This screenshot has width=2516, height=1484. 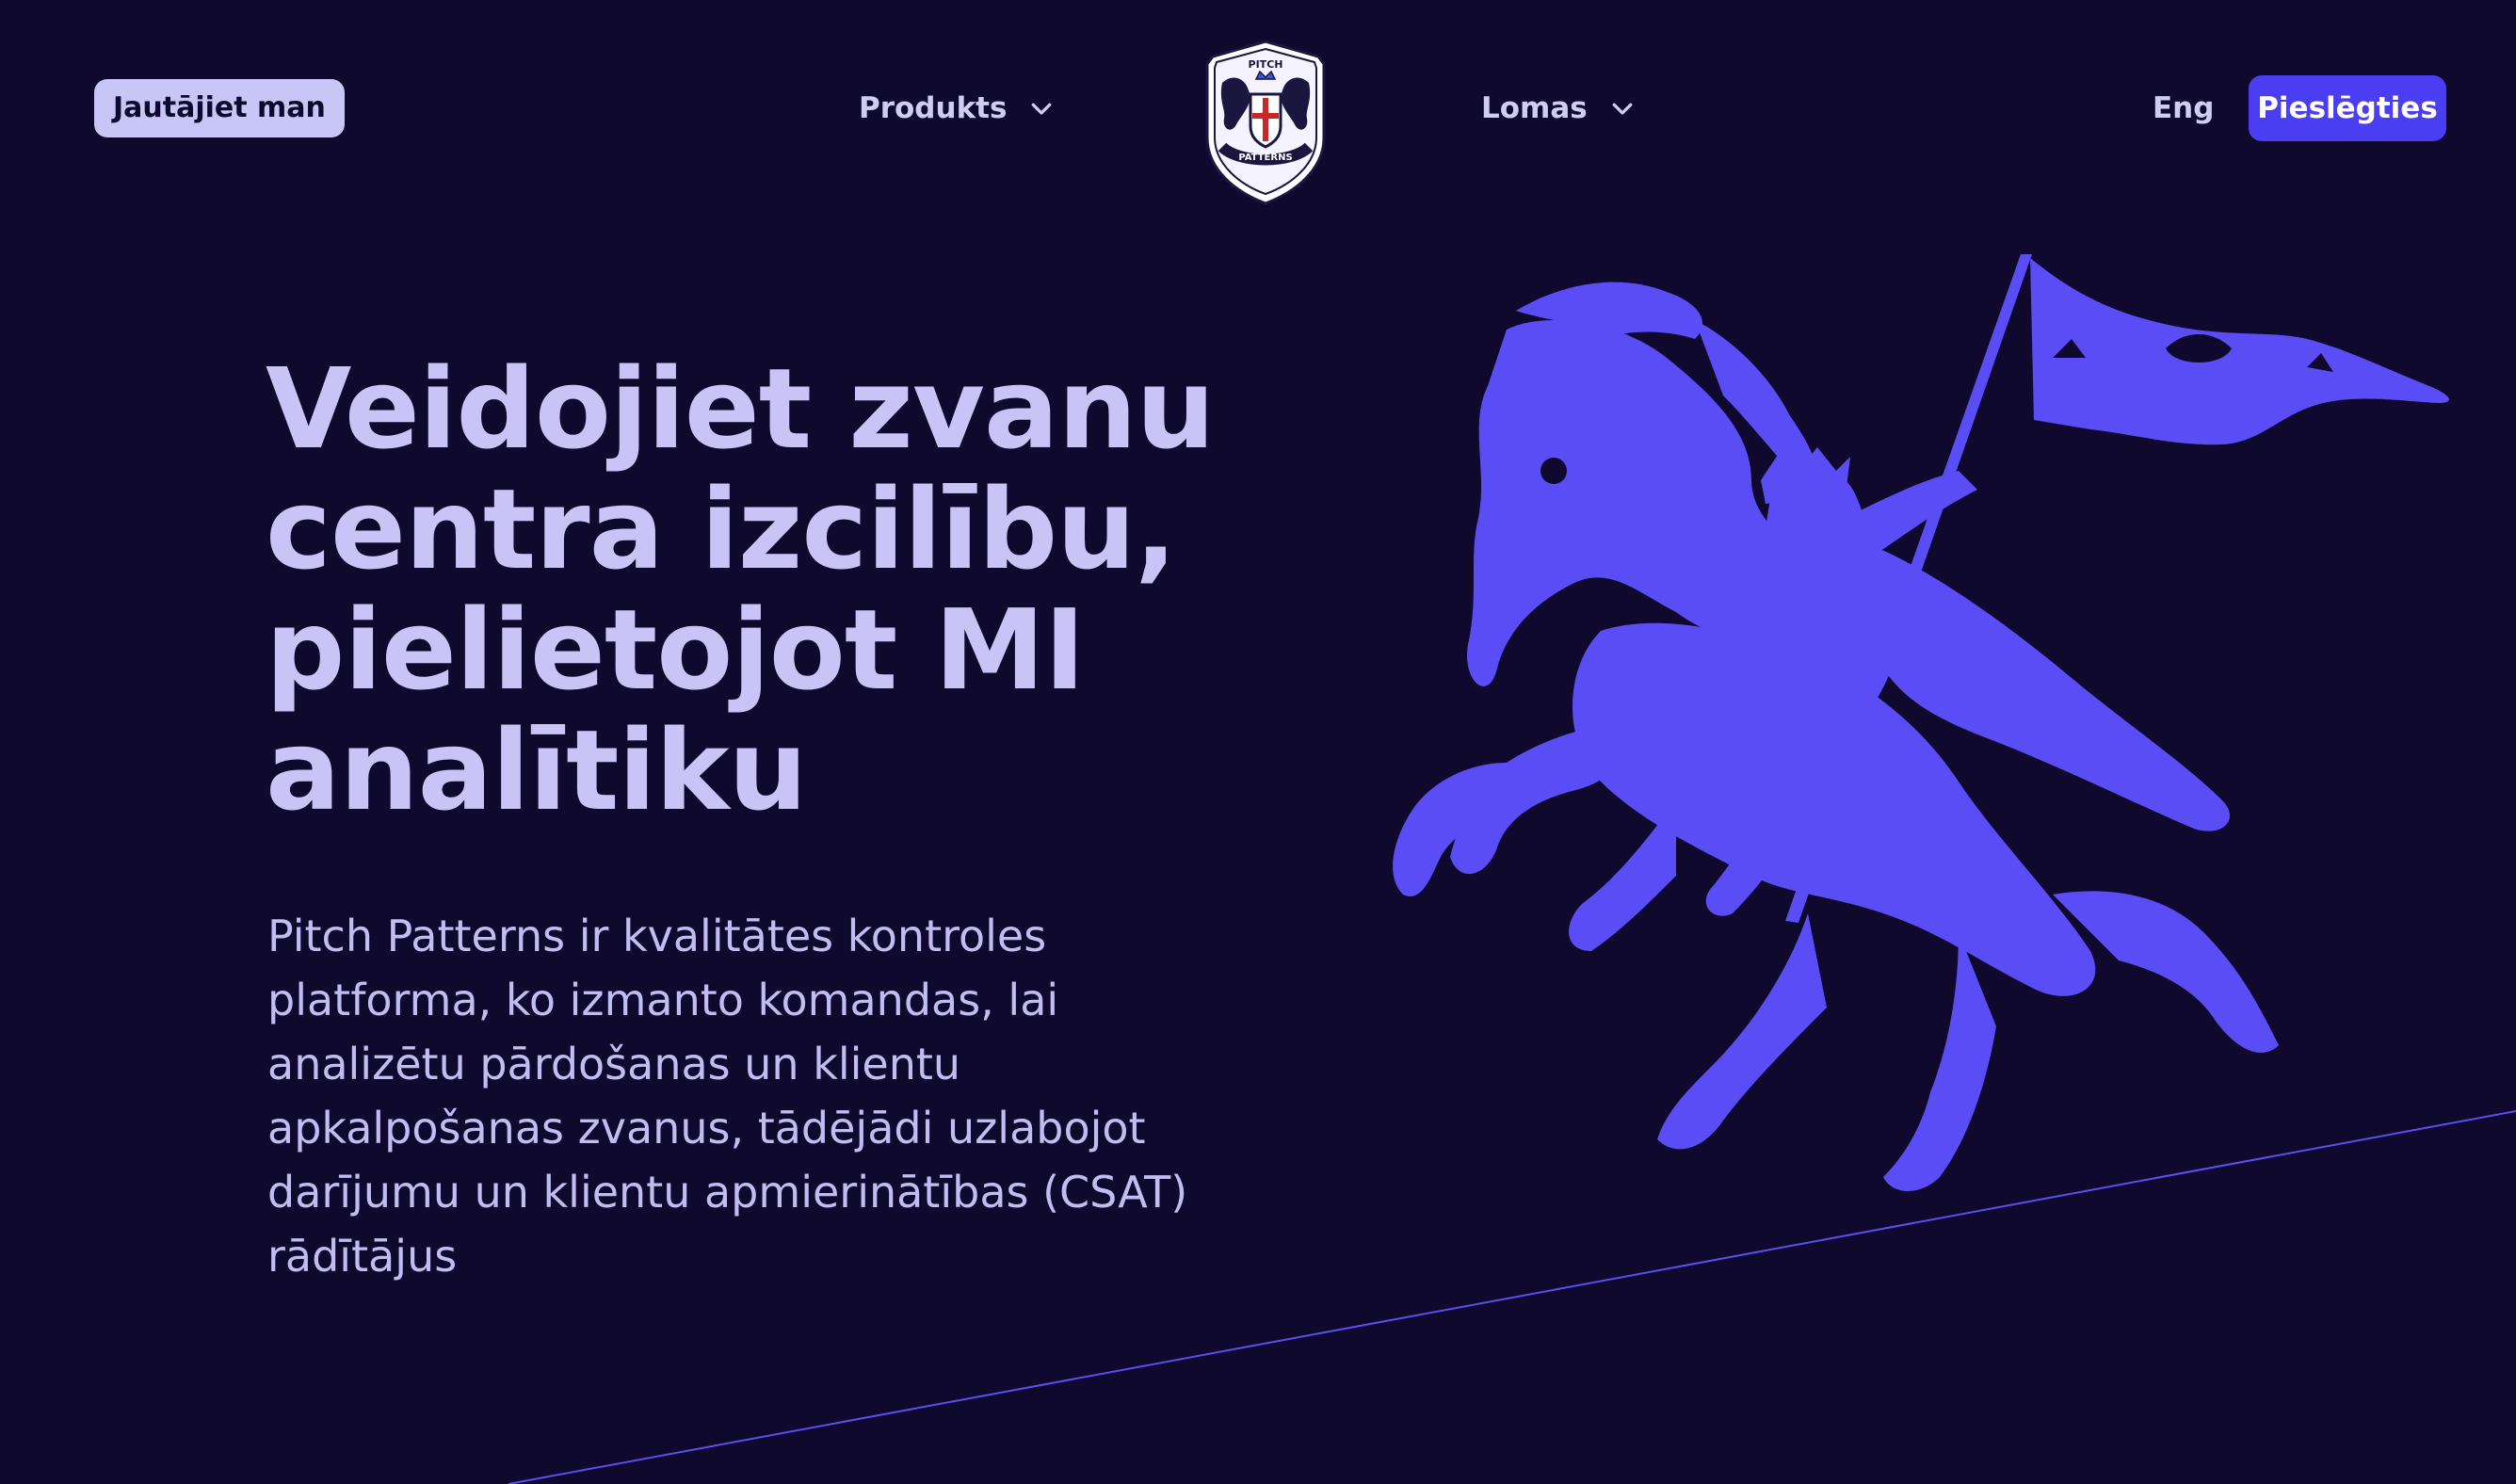 What do you see at coordinates (721, 529) in the screenshot?
I see `hero-title-line: centra izcilību,` at bounding box center [721, 529].